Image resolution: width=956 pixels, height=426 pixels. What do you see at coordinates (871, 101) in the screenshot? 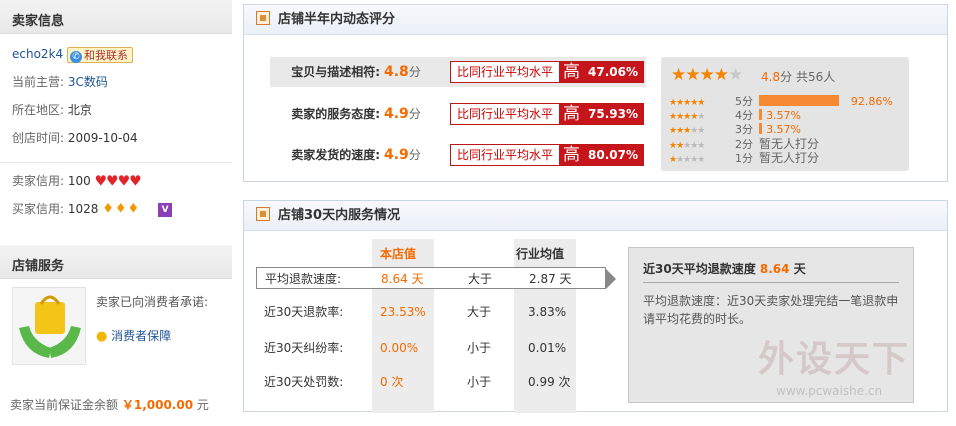
I see `rating-percent: 92.86%` at bounding box center [871, 101].